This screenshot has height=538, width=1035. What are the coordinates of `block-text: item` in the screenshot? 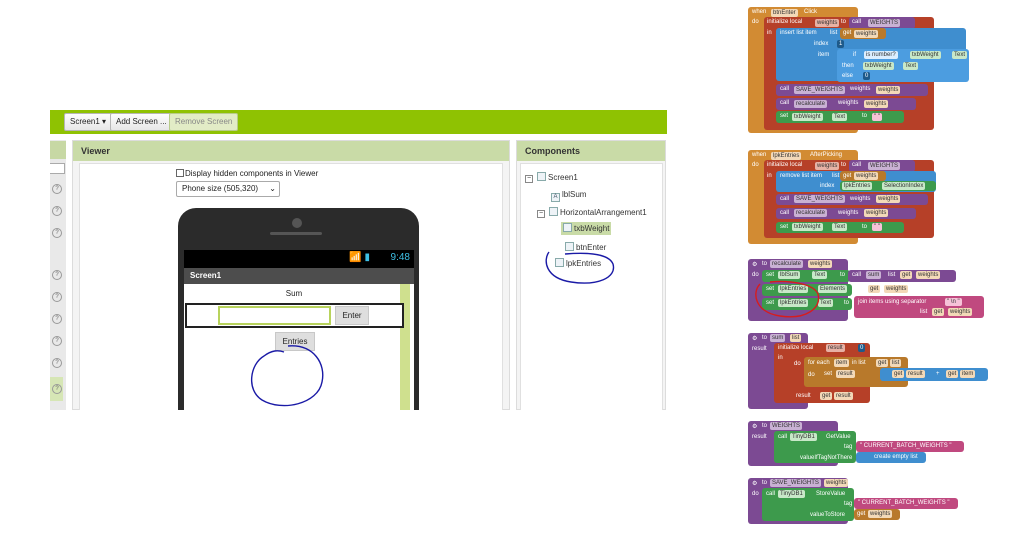 It's located at (824, 55).